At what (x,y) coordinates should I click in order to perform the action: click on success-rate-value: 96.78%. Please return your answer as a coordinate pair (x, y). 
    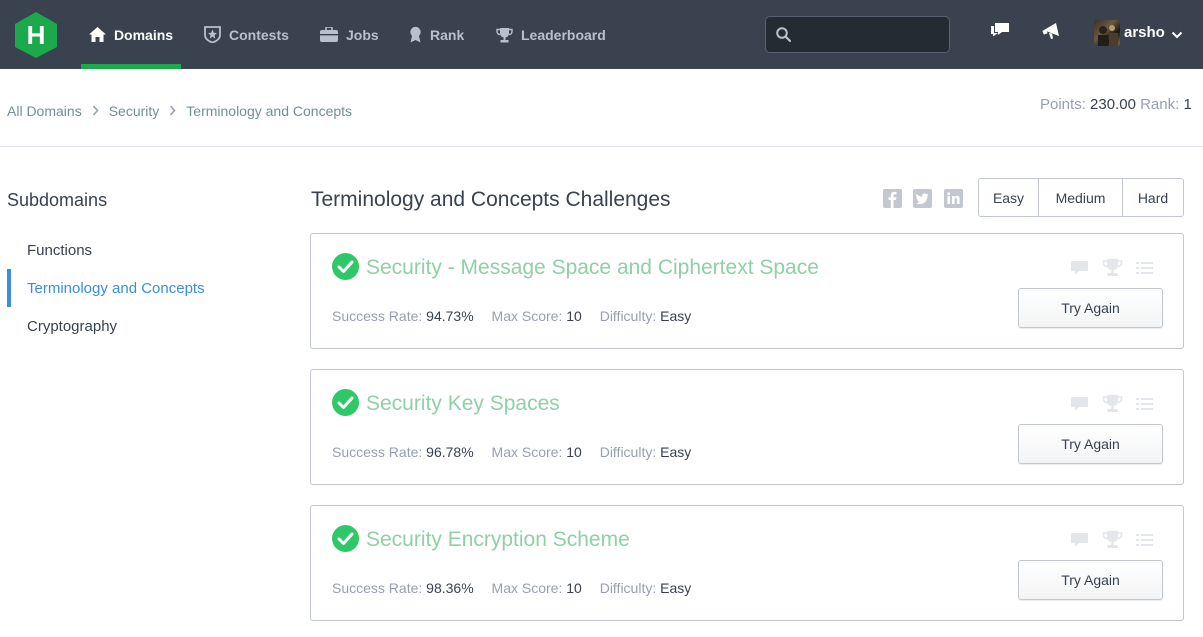
    Looking at the image, I should click on (450, 452).